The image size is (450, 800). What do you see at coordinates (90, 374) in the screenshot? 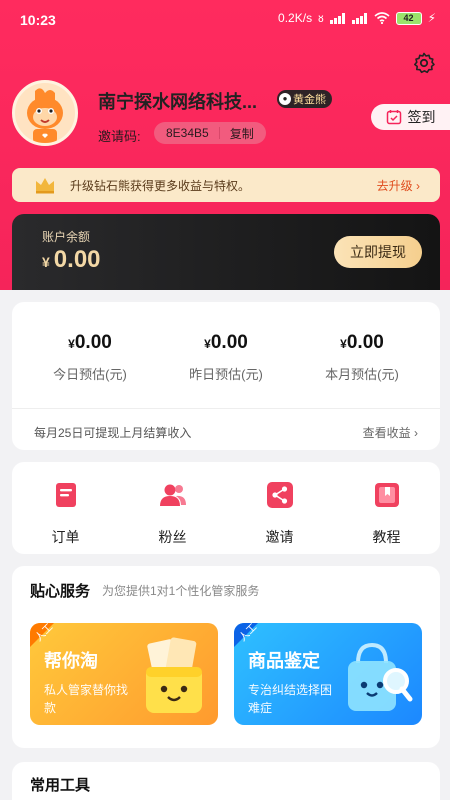
I see `stat-label: 今日预估(元)` at bounding box center [90, 374].